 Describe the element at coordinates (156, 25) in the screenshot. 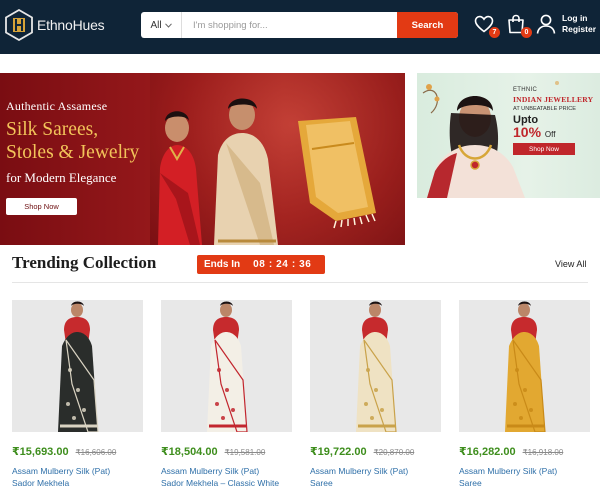

I see `search-category-label: All` at that location.